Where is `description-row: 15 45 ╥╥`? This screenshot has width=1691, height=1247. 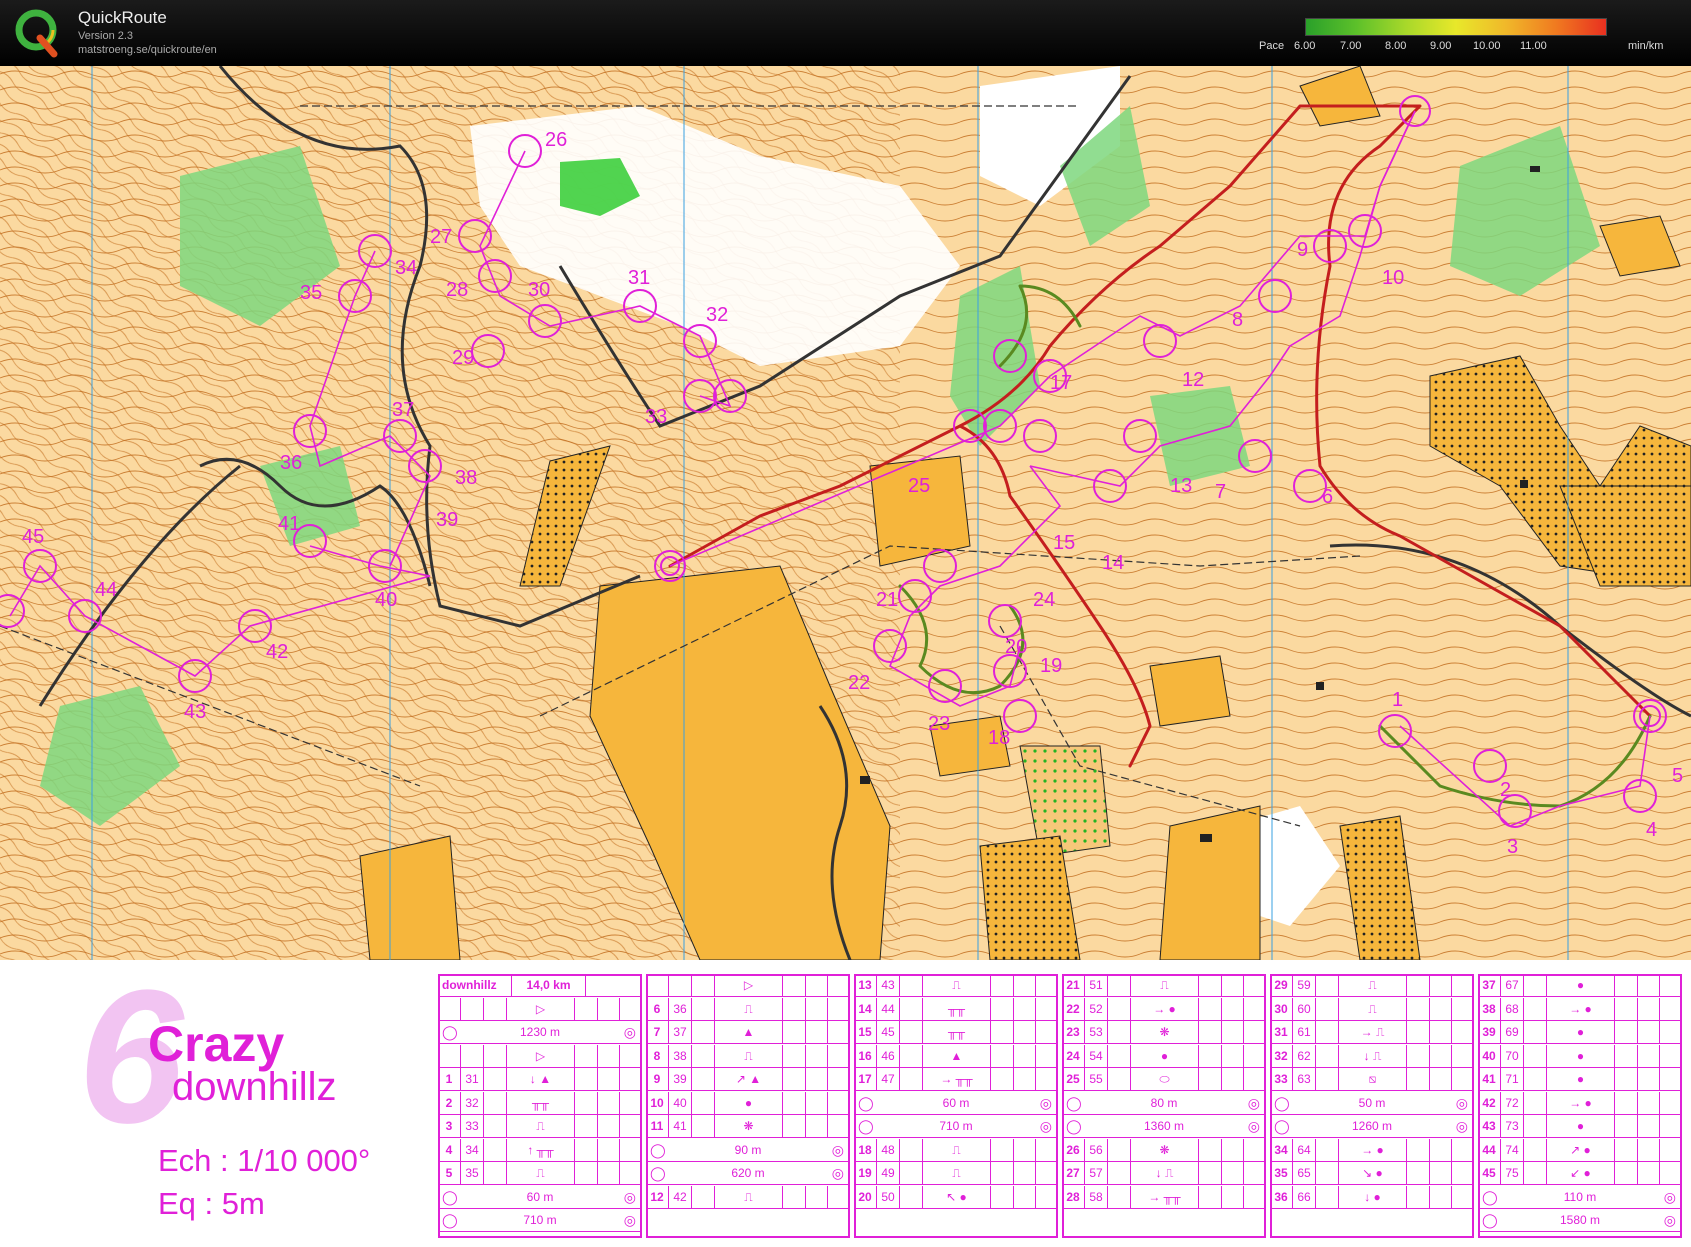
description-row: 15 45 ╥╥ is located at coordinates (956, 1032).